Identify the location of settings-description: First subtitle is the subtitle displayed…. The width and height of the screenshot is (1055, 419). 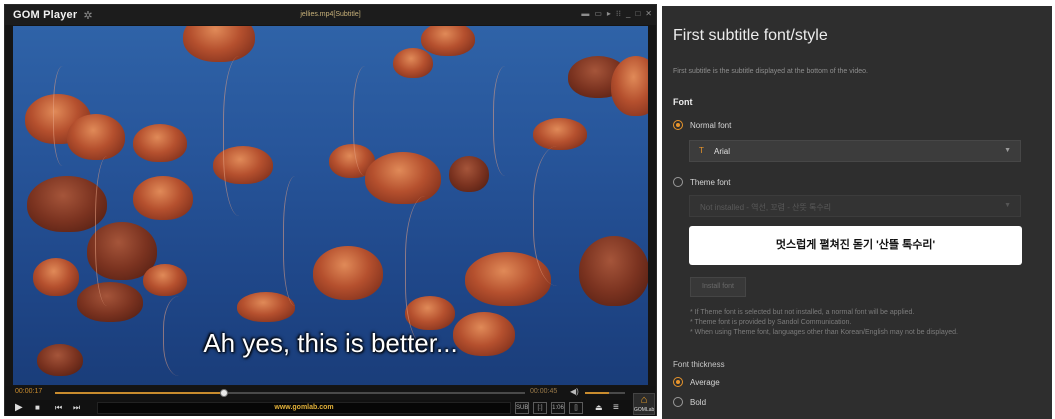
(770, 71).